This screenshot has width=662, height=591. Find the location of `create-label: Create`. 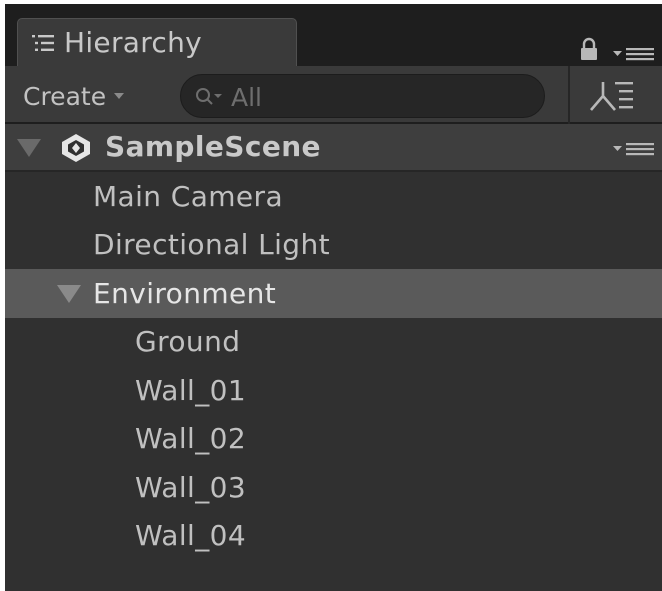

create-label: Create is located at coordinates (65, 96).